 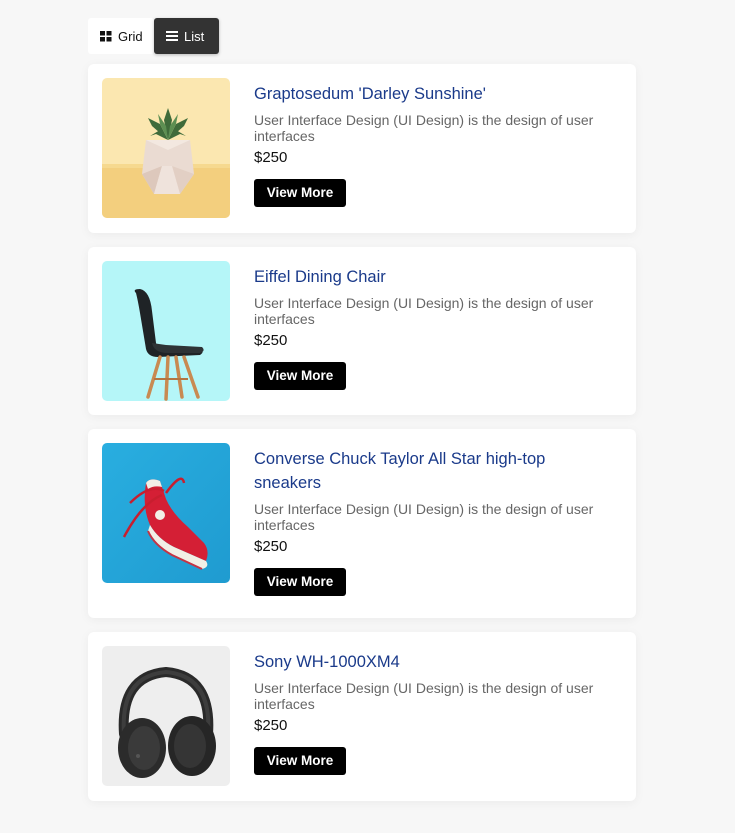 I want to click on chair-image, so click(x=166, y=331).